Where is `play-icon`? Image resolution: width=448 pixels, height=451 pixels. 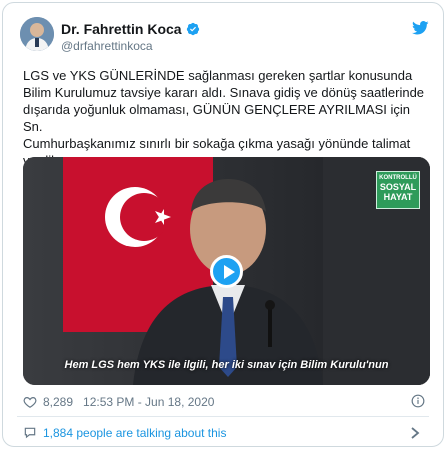
play-icon is located at coordinates (226, 271).